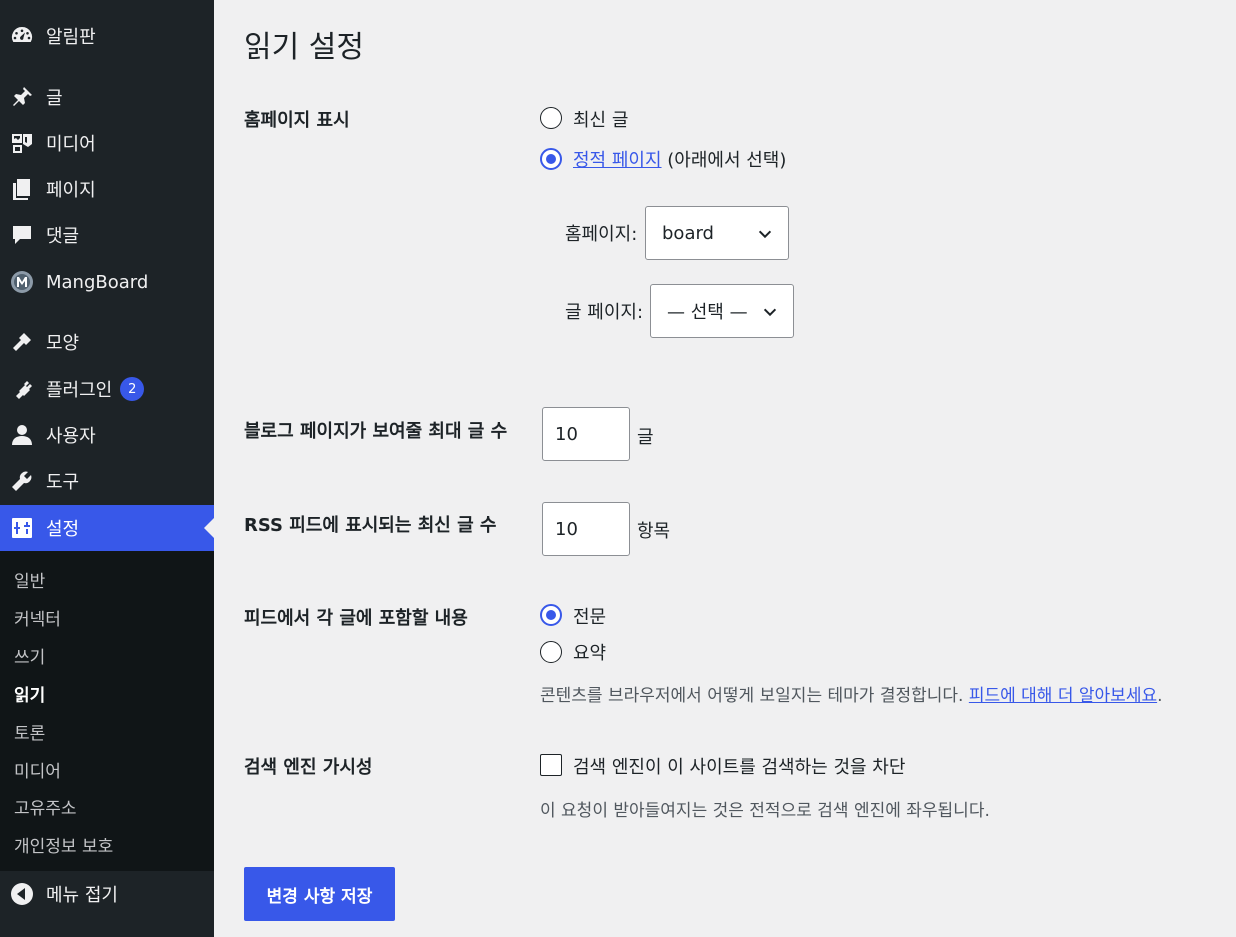  Describe the element at coordinates (29, 731) in the screenshot. I see `submenu-item-discussion: 토론` at that location.